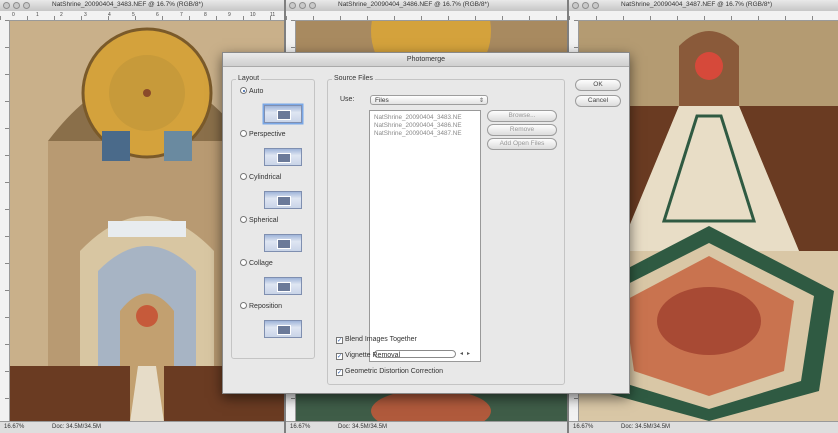 The width and height of the screenshot is (838, 433). I want to click on layout-option-cylindrical: Cylindrical, so click(260, 178).